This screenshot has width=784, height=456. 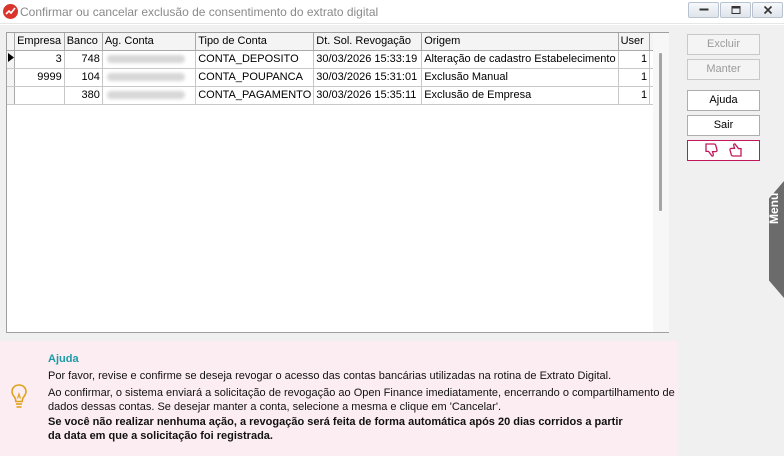 I want to click on row-indicator-header, so click(x=11, y=42).